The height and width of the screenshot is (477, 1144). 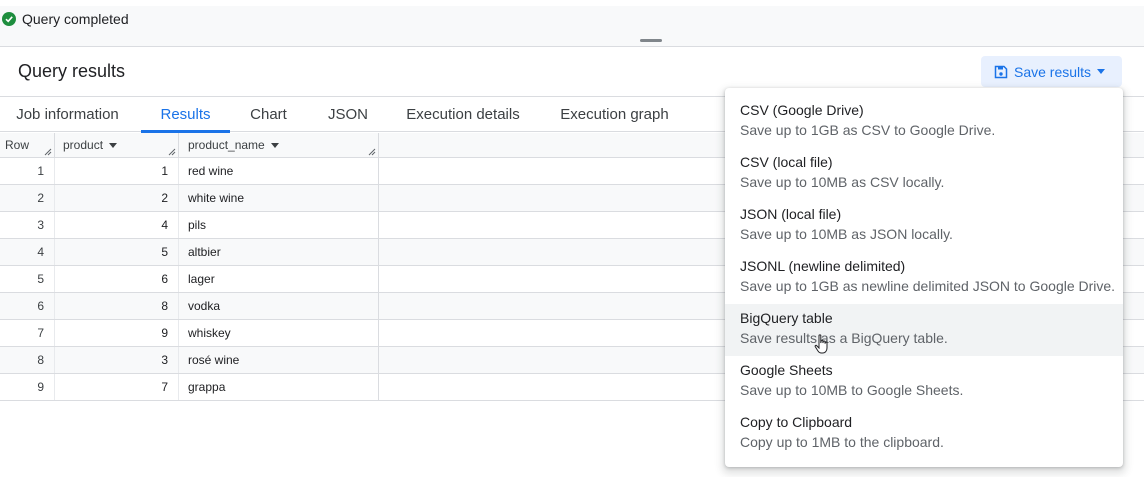 I want to click on tab-execution-details: Execution details, so click(x=463, y=114).